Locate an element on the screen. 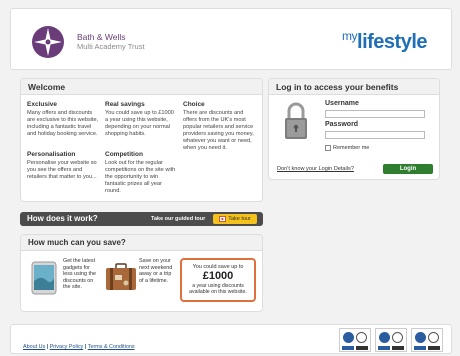 Image resolution: width=460 pixels, height=356 pixels. feature-heading: Competition is located at coordinates (124, 154).